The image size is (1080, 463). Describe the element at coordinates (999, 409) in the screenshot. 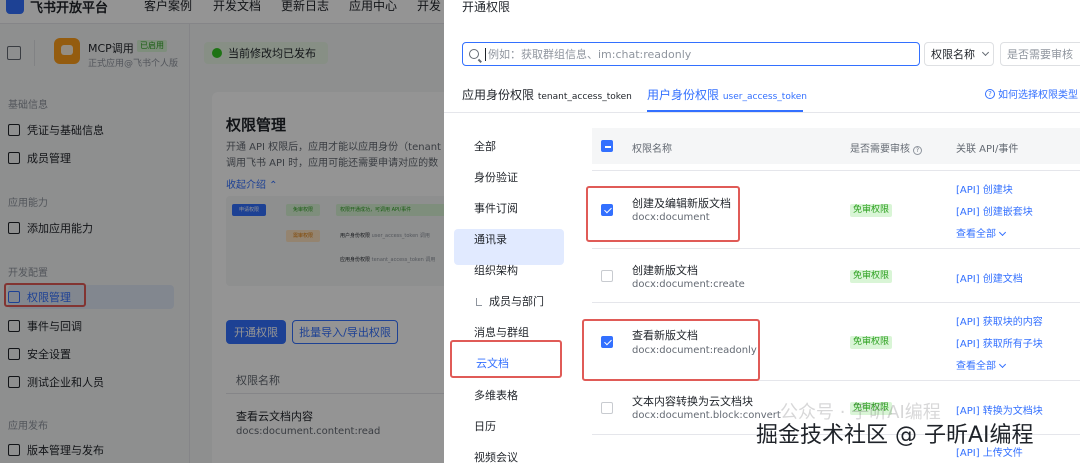

I see `api-link: [API] 转换为文档块` at that location.